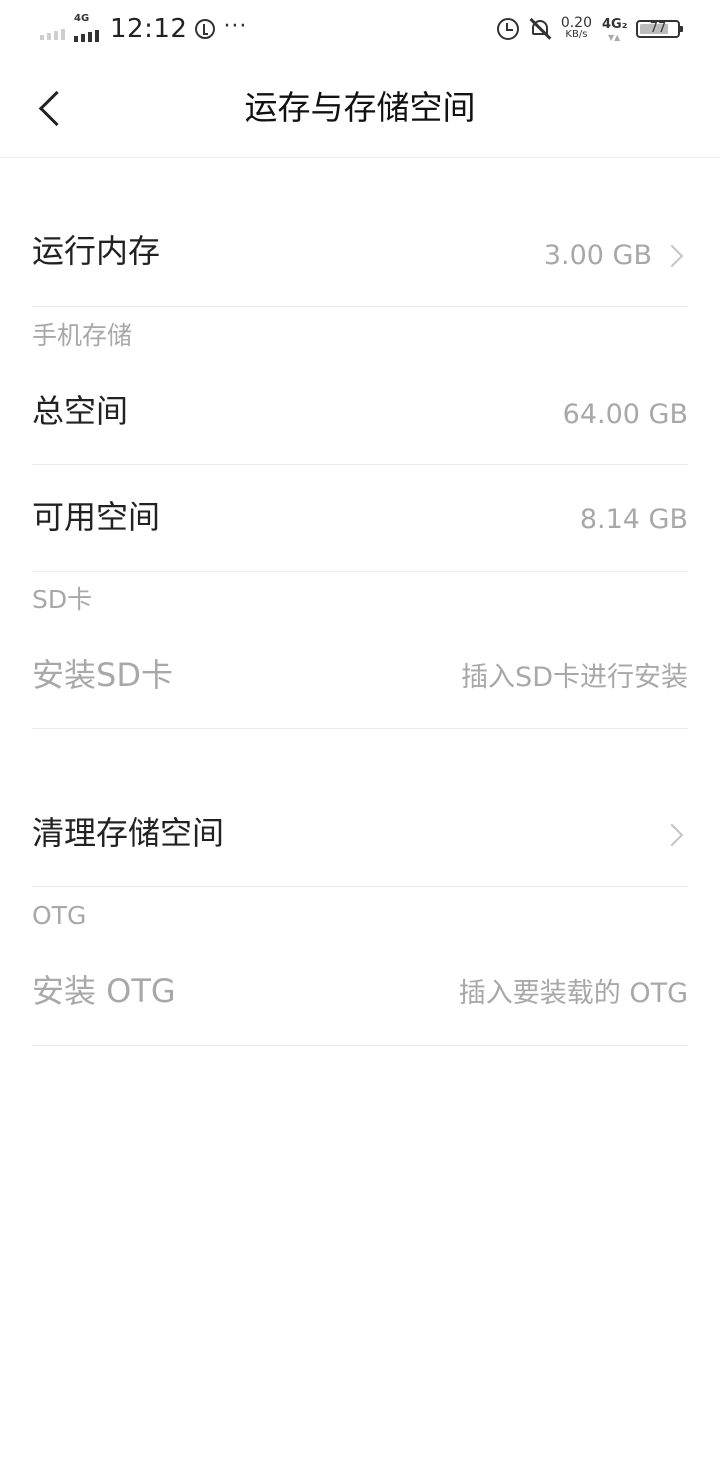 The height and width of the screenshot is (1460, 720). What do you see at coordinates (360, 518) in the screenshot?
I see `available-space-row: 可用空间 8.14 GB` at bounding box center [360, 518].